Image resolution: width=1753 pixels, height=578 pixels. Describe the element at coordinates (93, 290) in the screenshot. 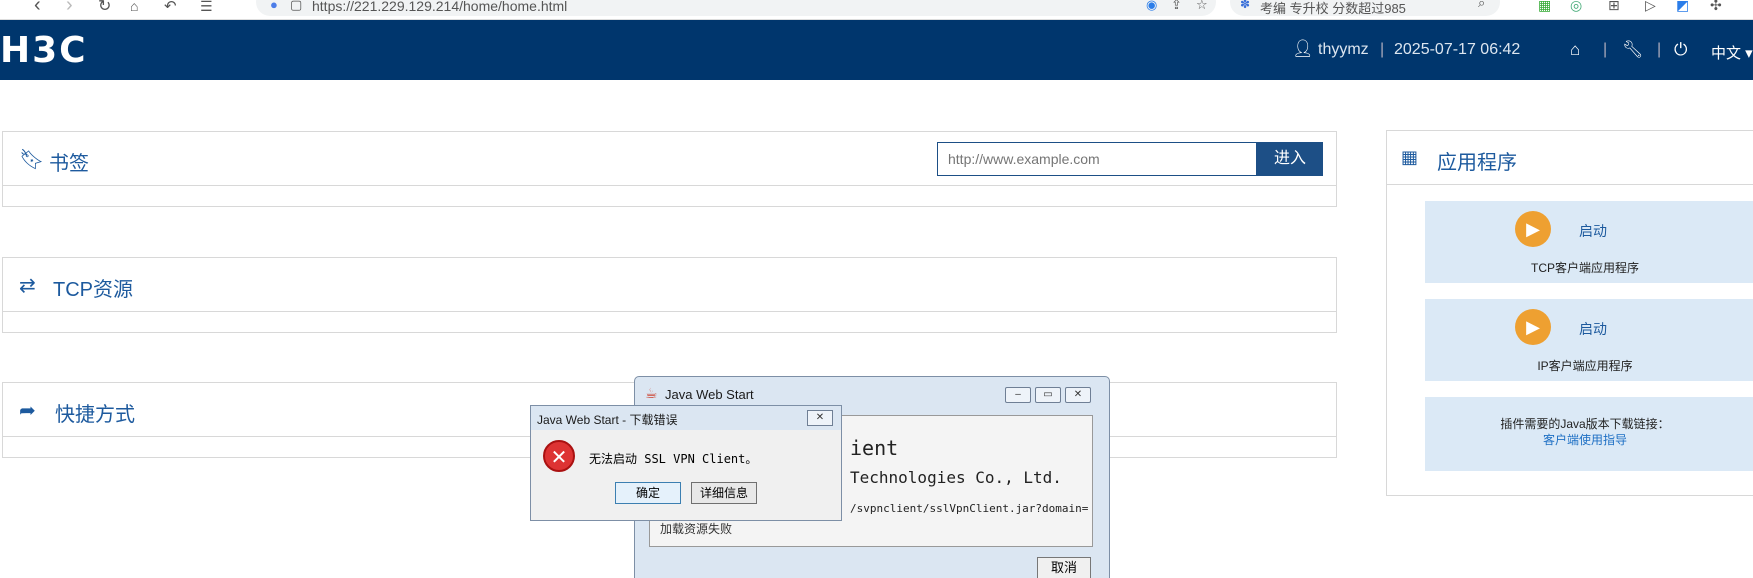

I see `tcp-title: TCP资源` at that location.